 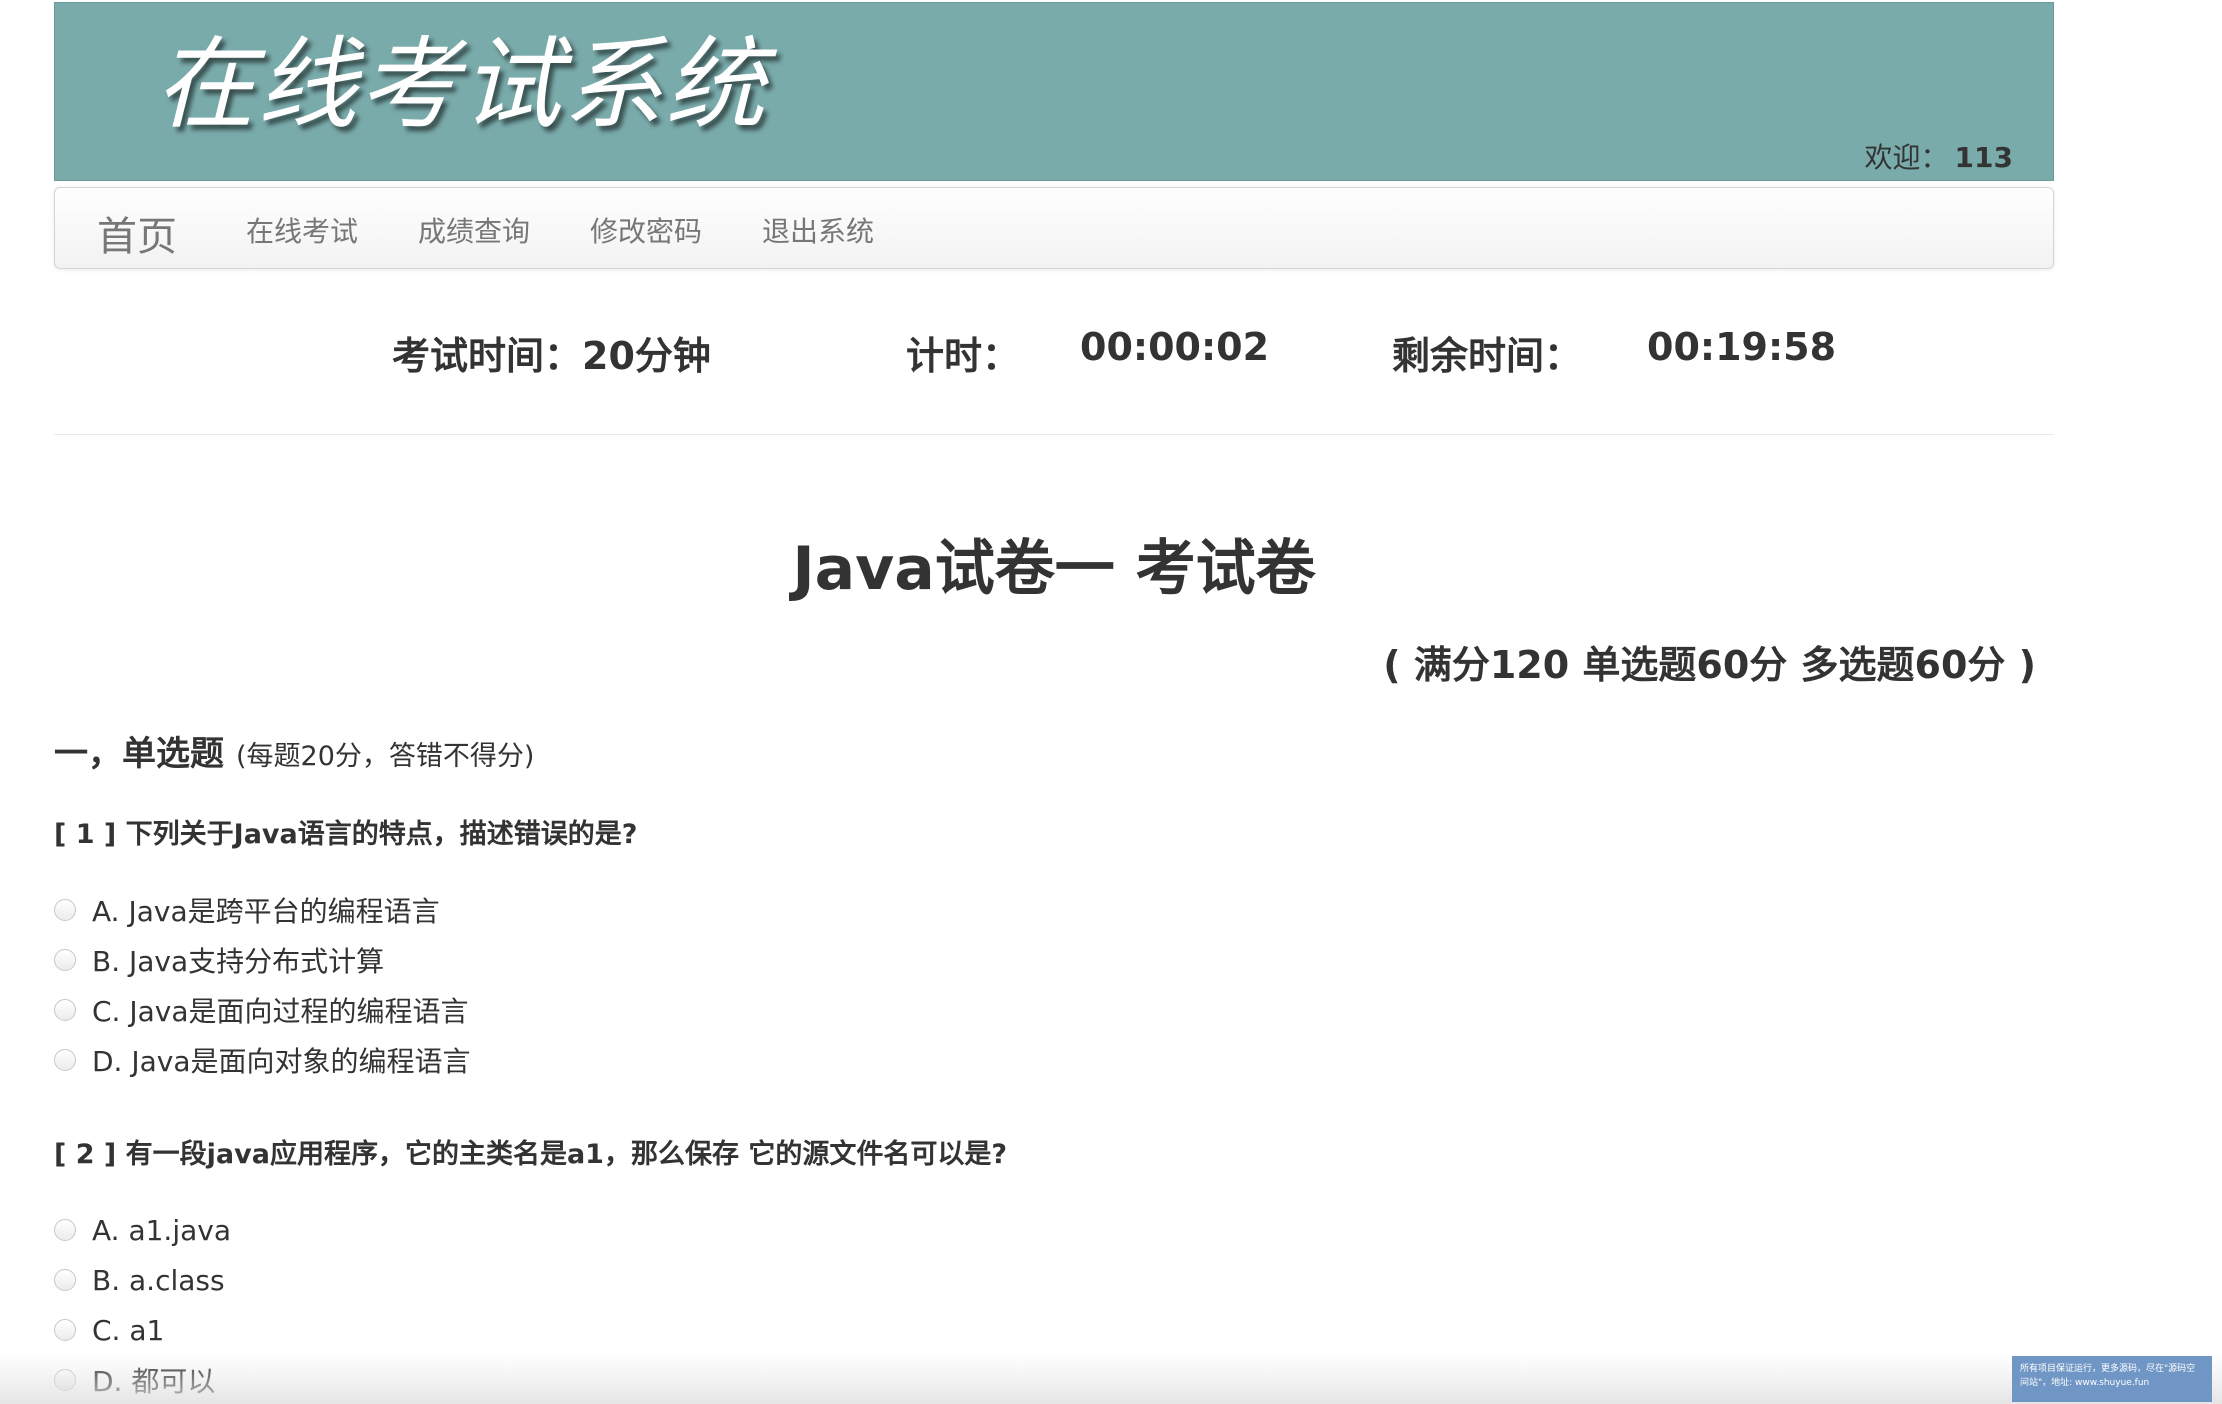 I want to click on option-label: B. a.class, so click(x=158, y=1280).